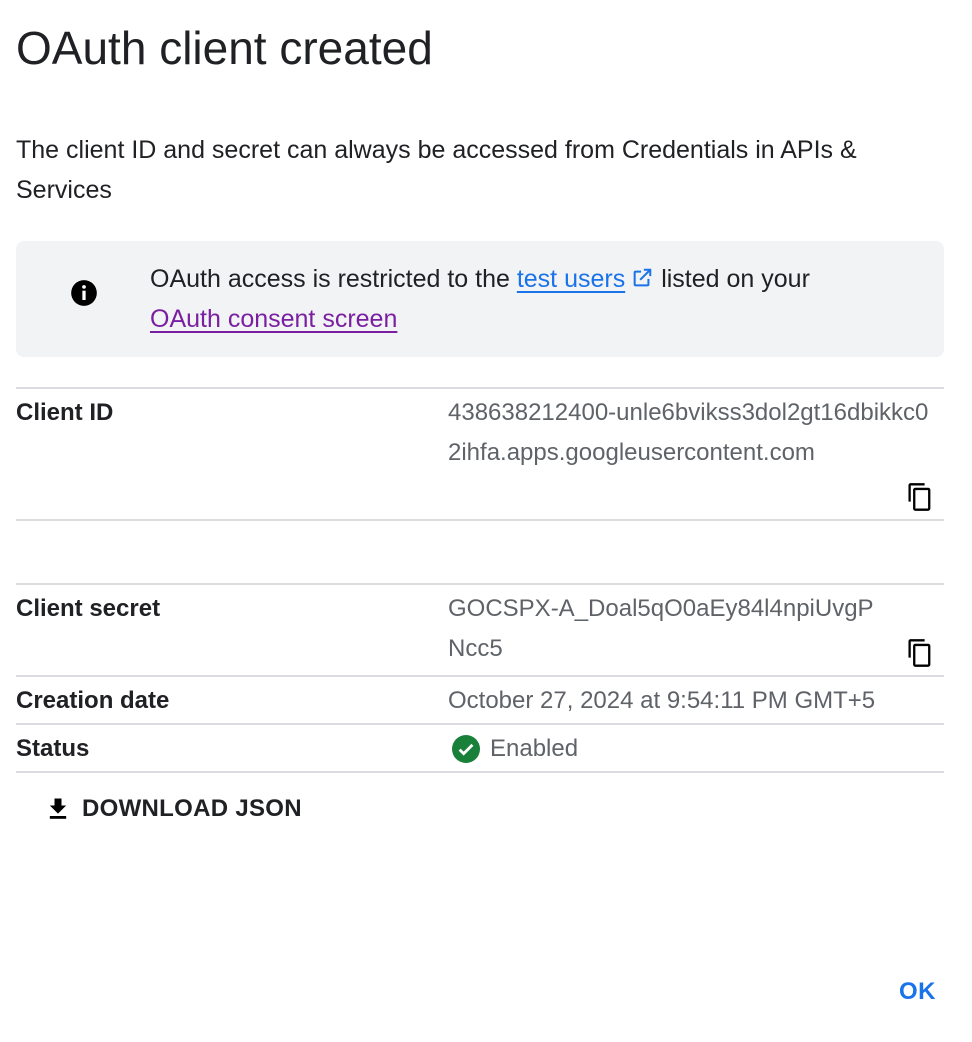 The image size is (972, 1042). What do you see at coordinates (466, 749) in the screenshot?
I see `check-circle-icon` at bounding box center [466, 749].